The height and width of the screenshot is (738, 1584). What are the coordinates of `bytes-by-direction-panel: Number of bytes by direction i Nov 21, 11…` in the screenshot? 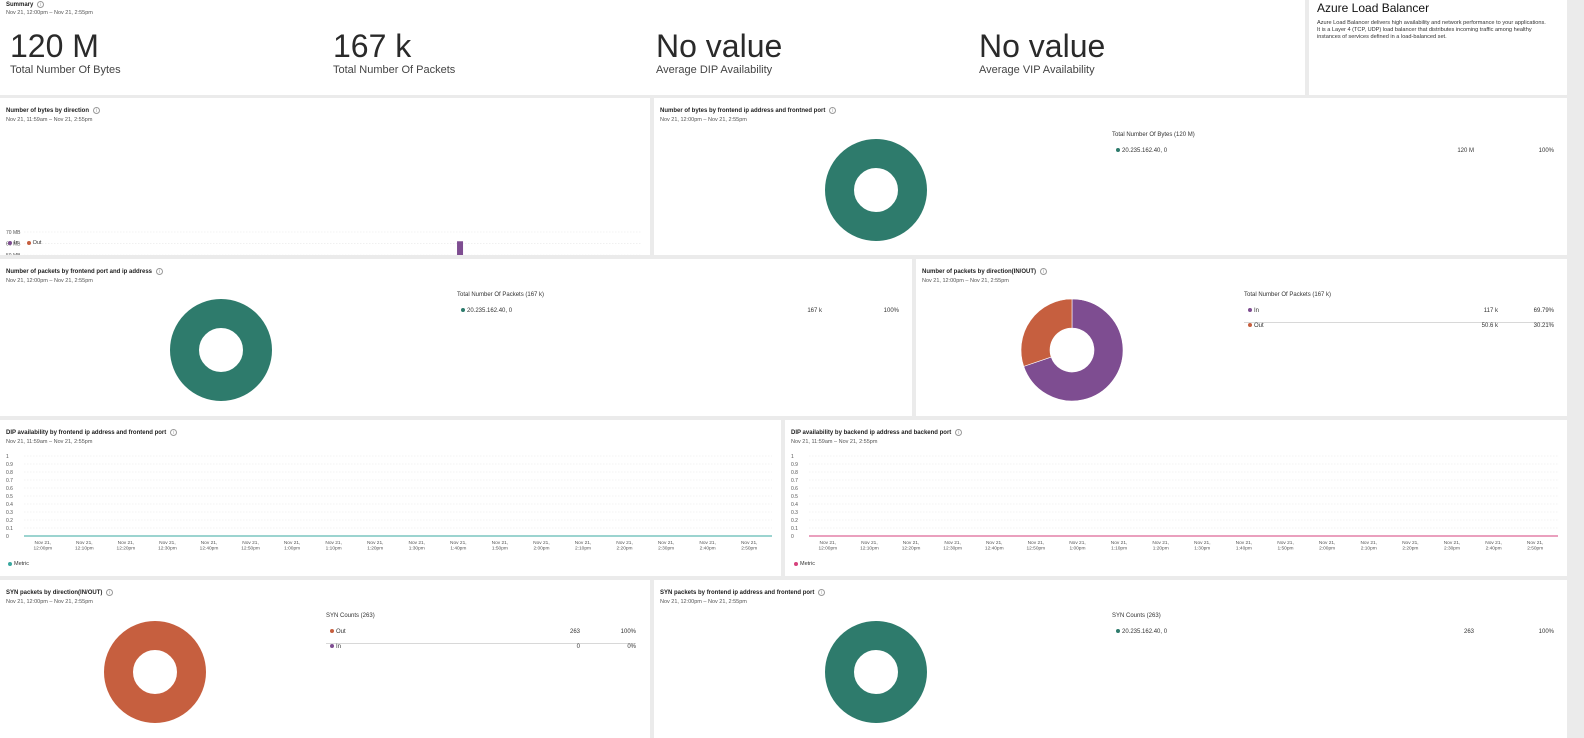 It's located at (325, 176).